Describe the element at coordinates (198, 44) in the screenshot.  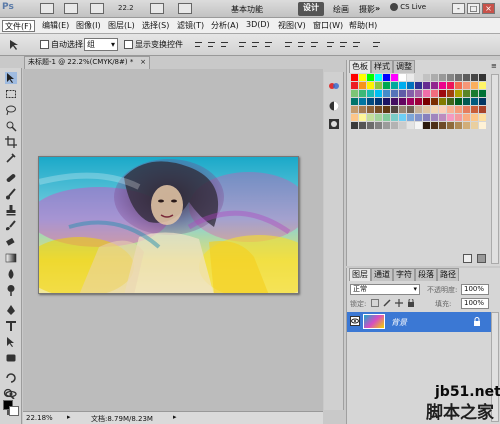
I see `align-top-icon` at that location.